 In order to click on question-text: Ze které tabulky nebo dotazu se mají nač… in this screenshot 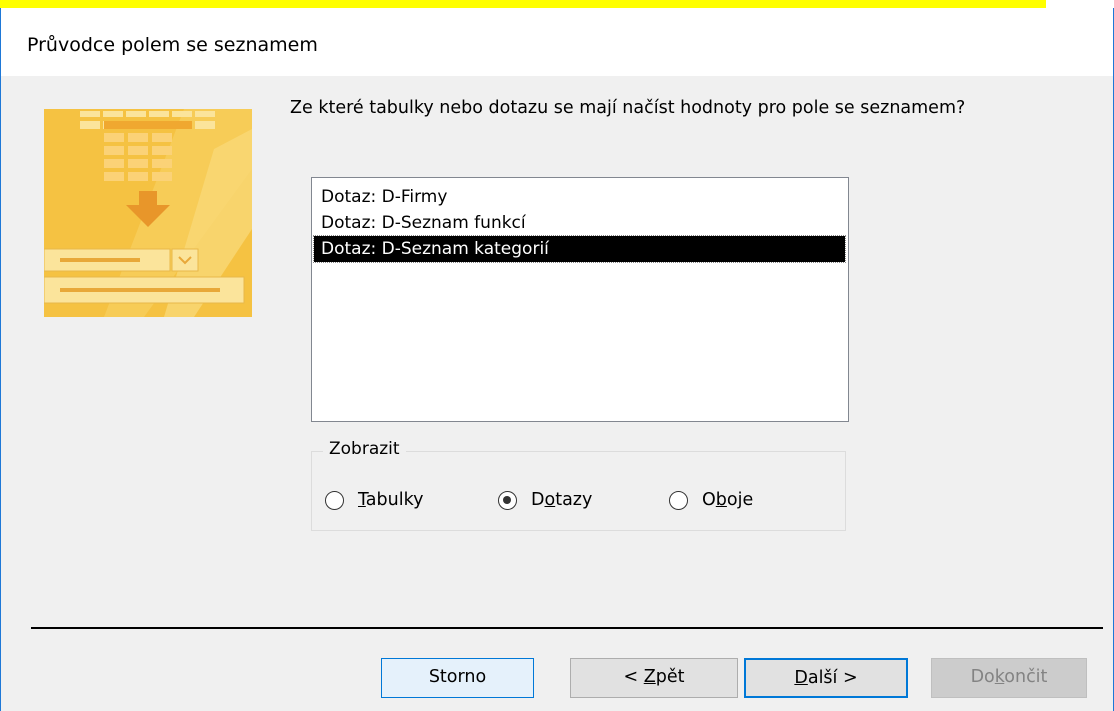, I will do `click(628, 108)`.